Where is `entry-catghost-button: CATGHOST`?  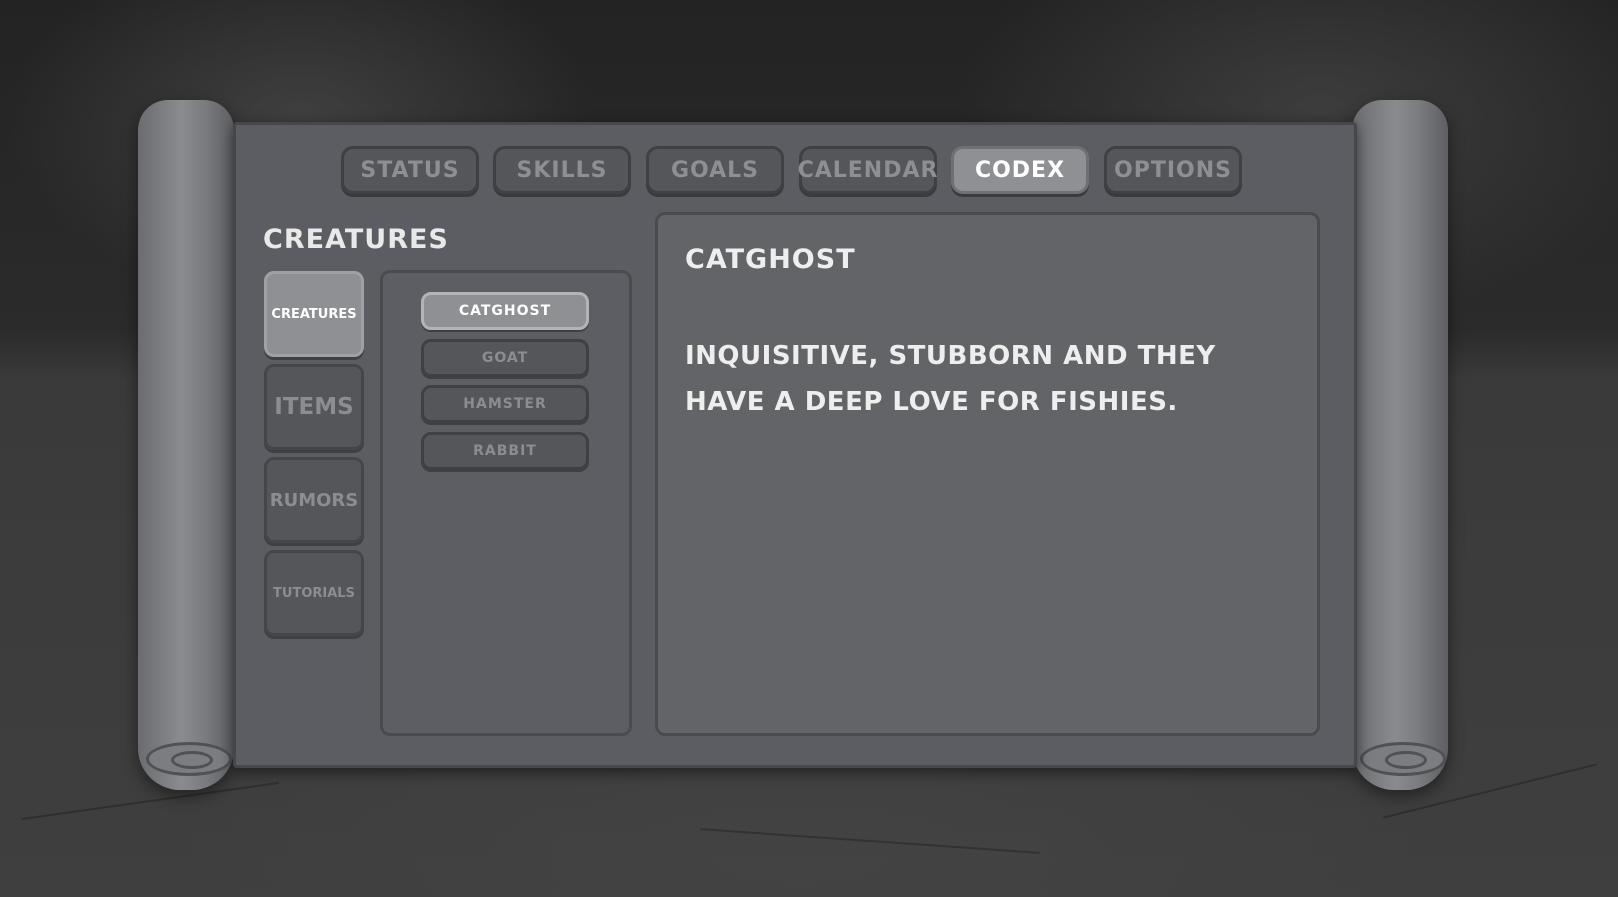
entry-catghost-button: CATGHOST is located at coordinates (505, 311).